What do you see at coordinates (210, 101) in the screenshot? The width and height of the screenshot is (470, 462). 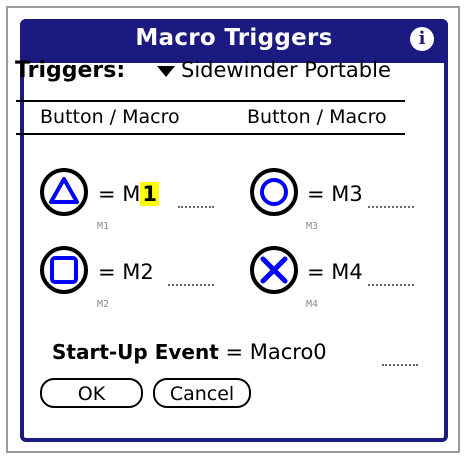 I see `divider-top` at bounding box center [210, 101].